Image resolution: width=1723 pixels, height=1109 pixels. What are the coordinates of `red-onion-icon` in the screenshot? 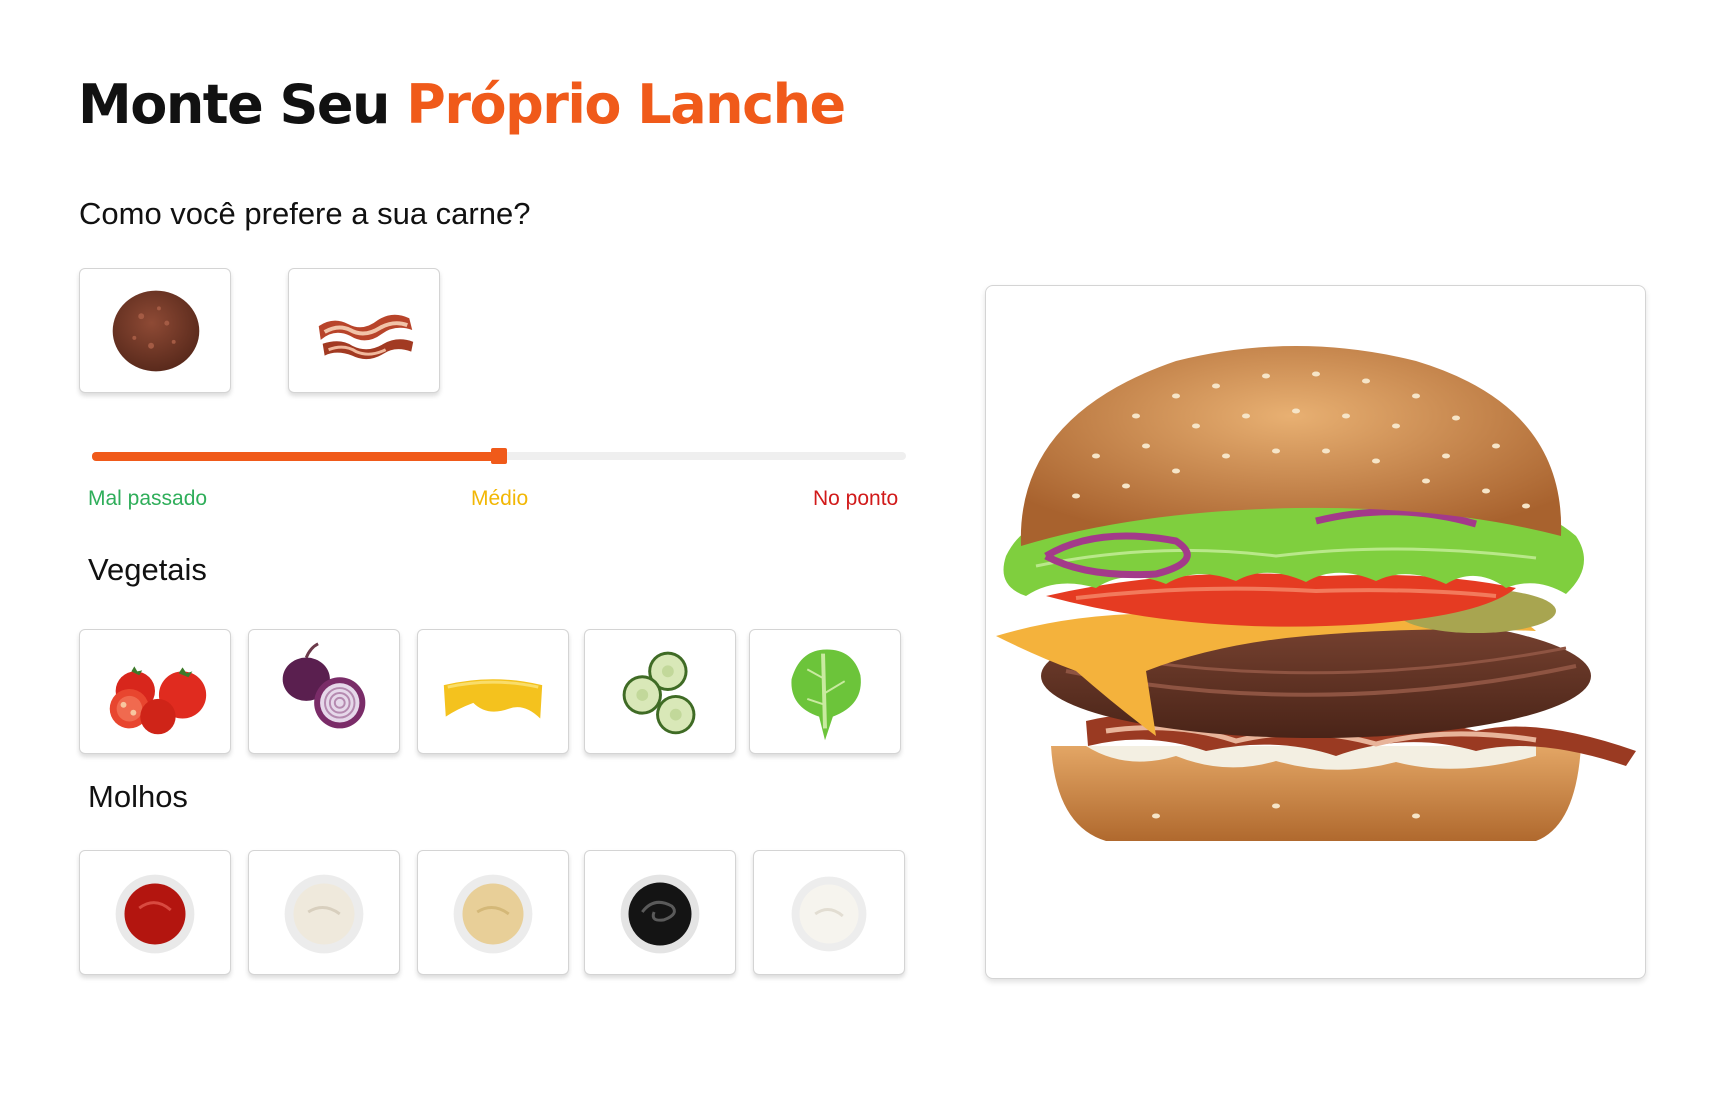 It's located at (324, 685).